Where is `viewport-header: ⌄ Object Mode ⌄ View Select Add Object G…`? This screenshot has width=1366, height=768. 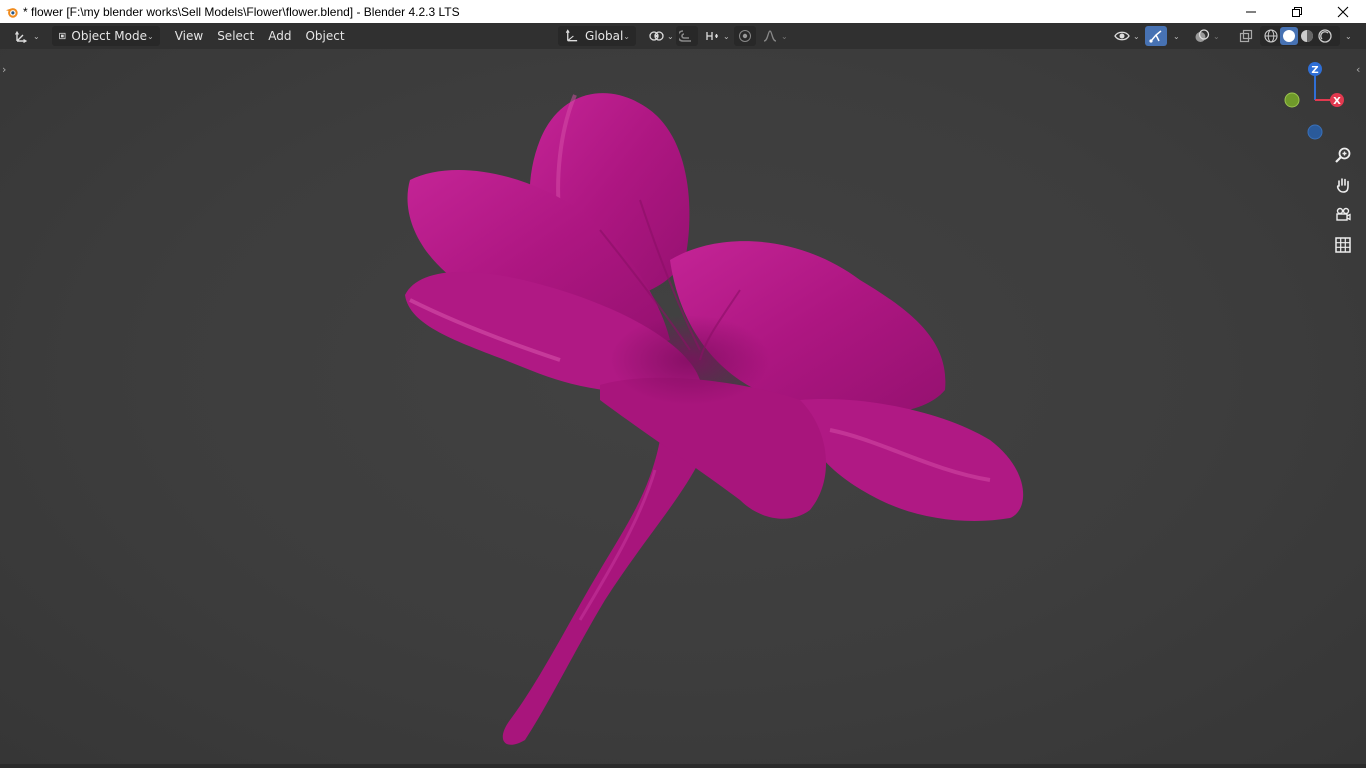
viewport-header: ⌄ Object Mode ⌄ View Select Add Object G… is located at coordinates (683, 36).